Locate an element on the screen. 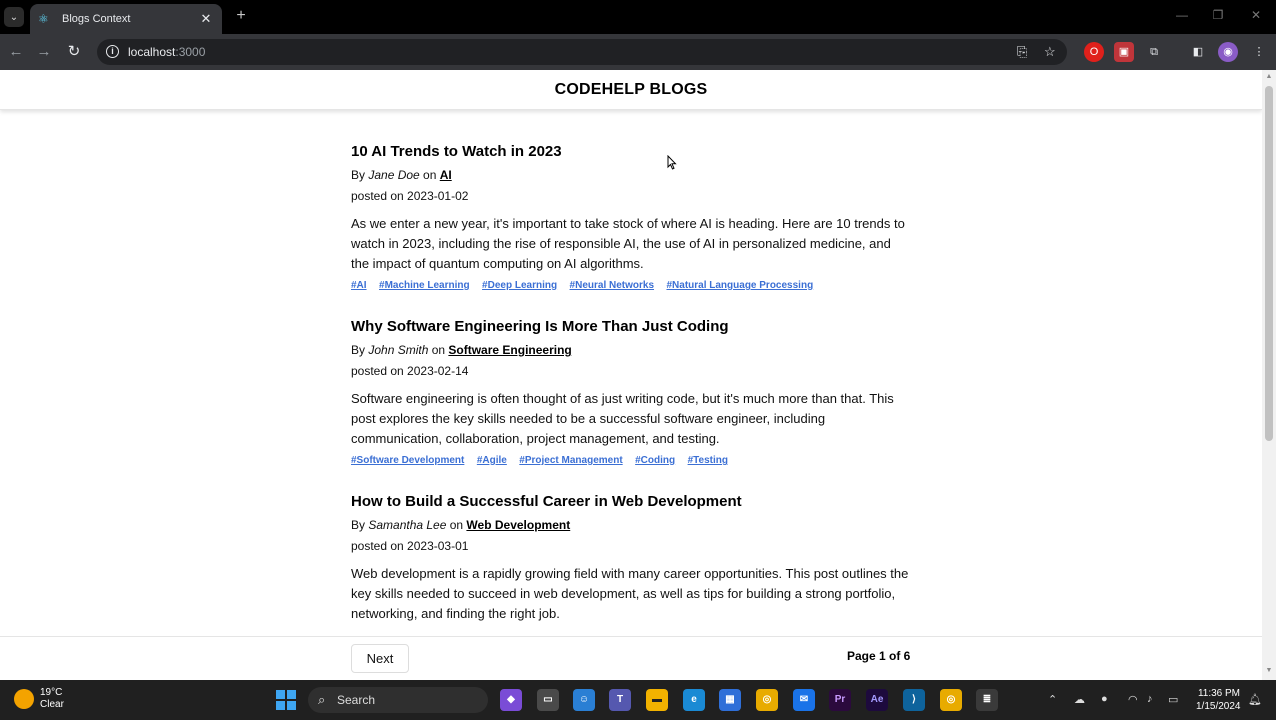 This screenshot has width=1276, height=720. site-header: CODEHELP BLOGS is located at coordinates (631, 90).